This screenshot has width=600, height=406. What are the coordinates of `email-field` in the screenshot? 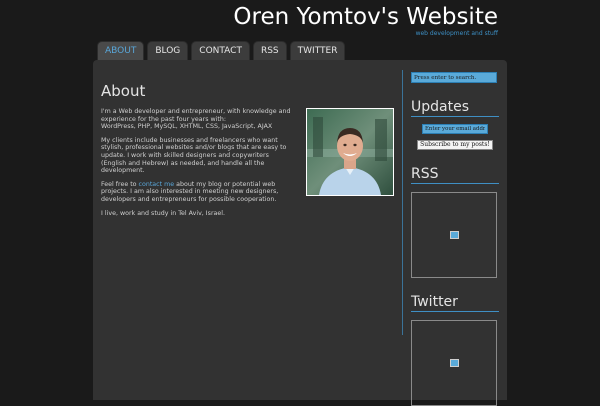 It's located at (455, 129).